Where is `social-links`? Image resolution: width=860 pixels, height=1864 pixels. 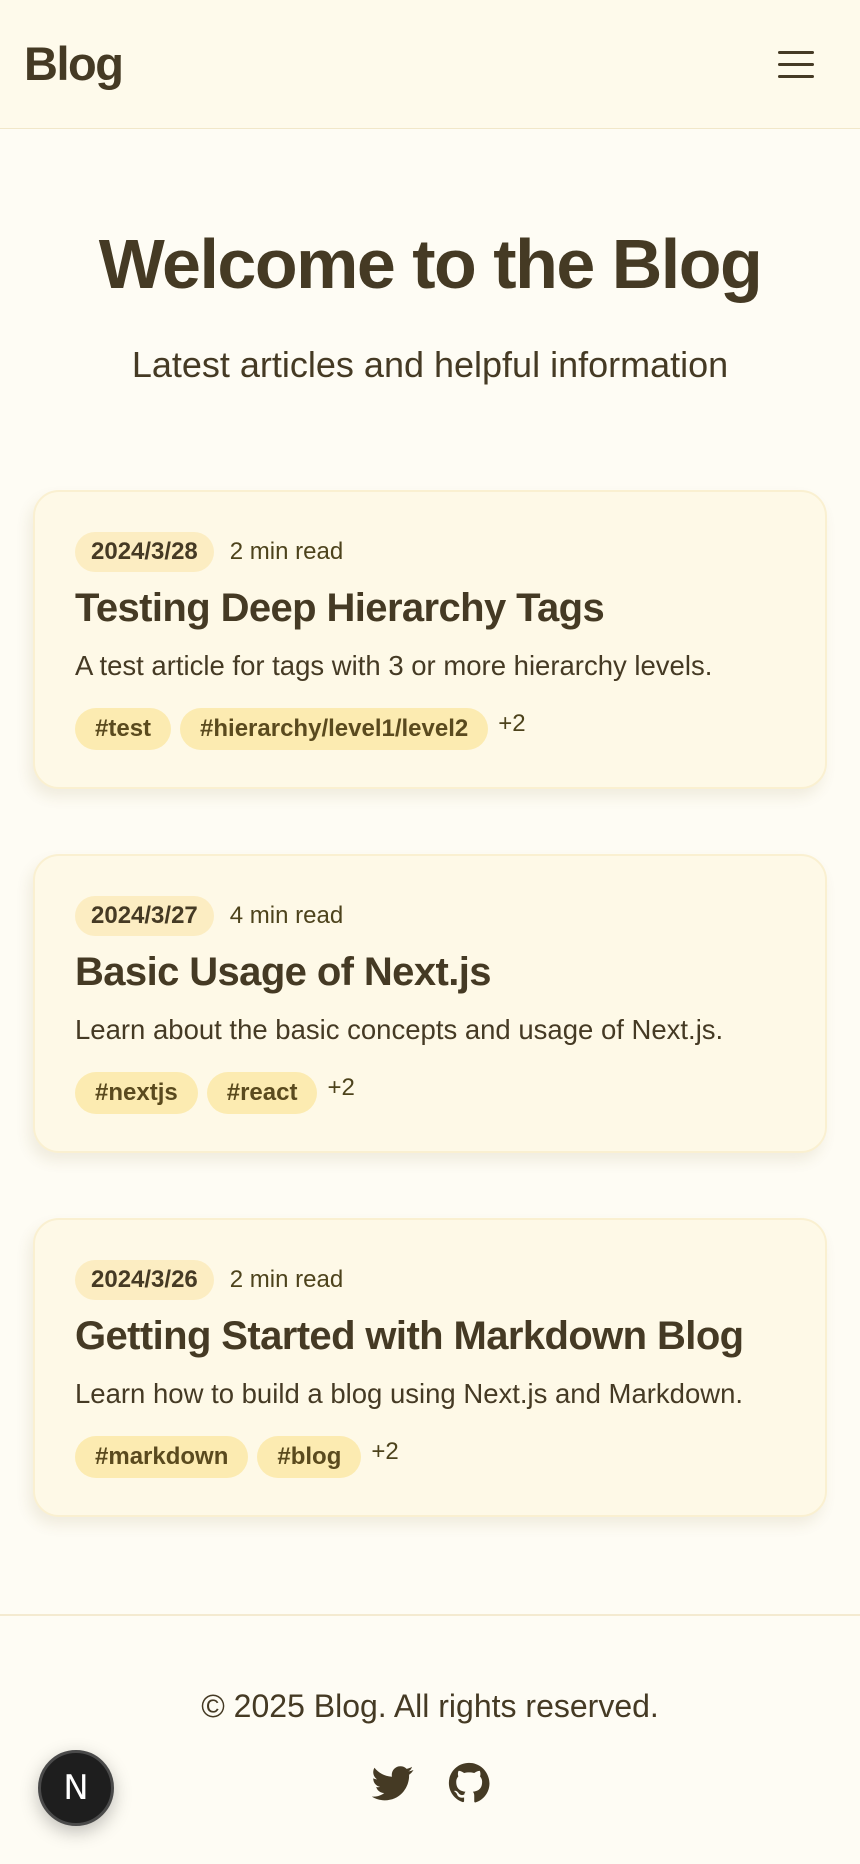
social-links is located at coordinates (430, 1783).